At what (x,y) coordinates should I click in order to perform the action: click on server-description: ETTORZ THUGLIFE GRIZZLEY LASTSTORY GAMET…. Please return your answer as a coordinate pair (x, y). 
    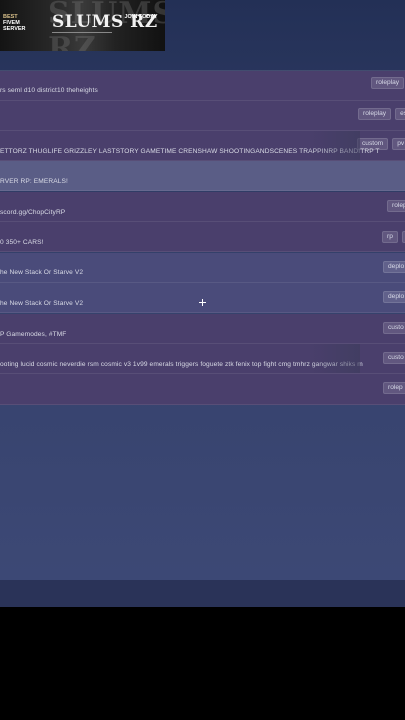
    Looking at the image, I should click on (190, 151).